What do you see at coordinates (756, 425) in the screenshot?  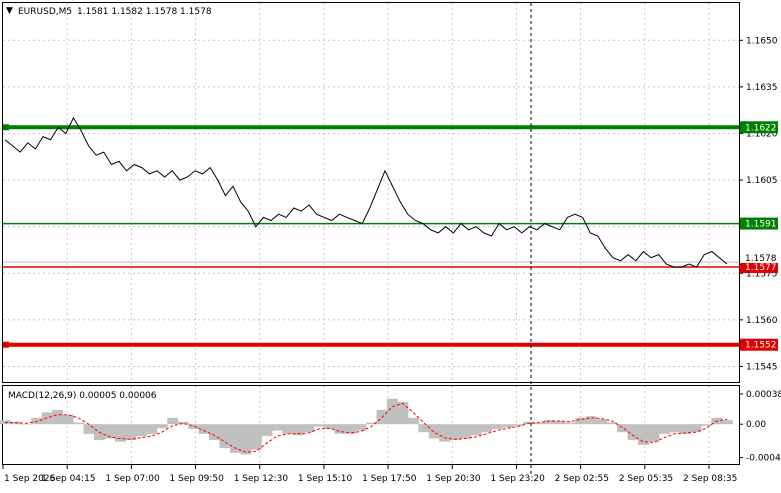 I see `macd-tick-label: 0.00` at bounding box center [756, 425].